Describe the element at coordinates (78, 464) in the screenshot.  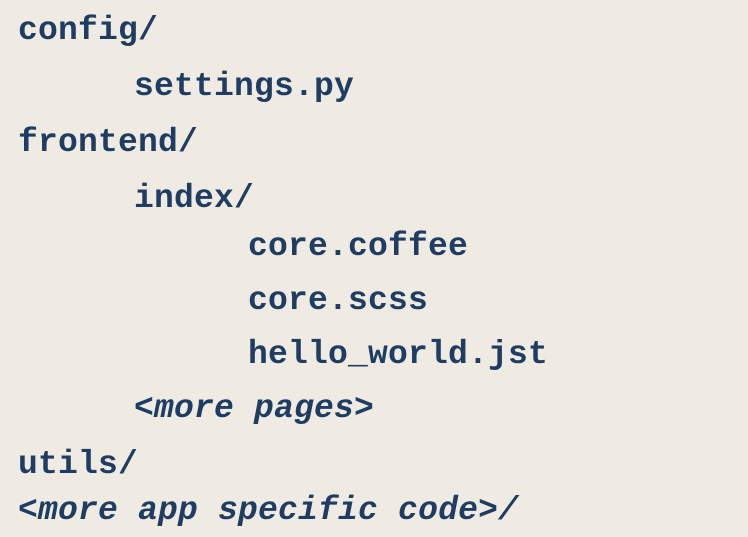
I see `folder-utils: utils/` at that location.